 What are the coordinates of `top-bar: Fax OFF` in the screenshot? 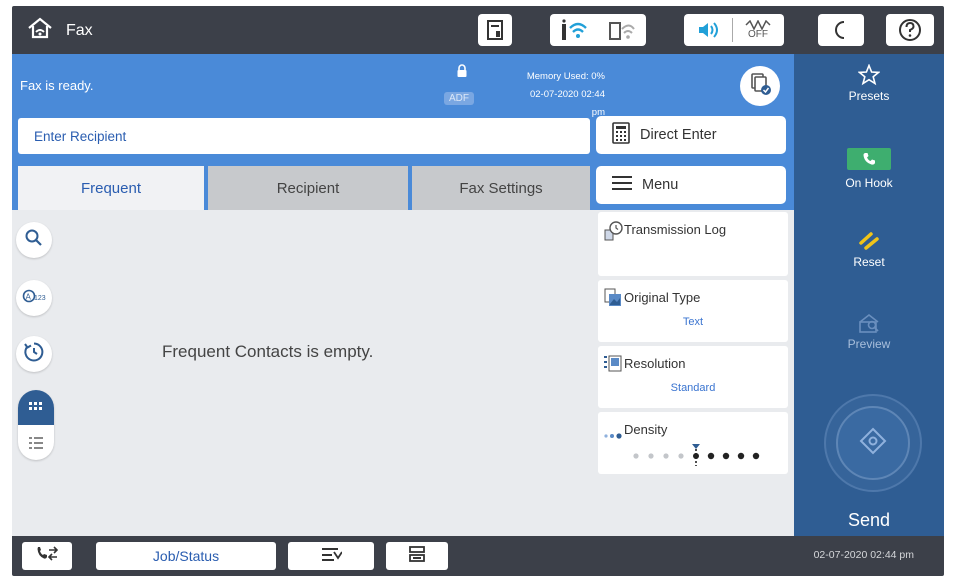 It's located at (478, 30).